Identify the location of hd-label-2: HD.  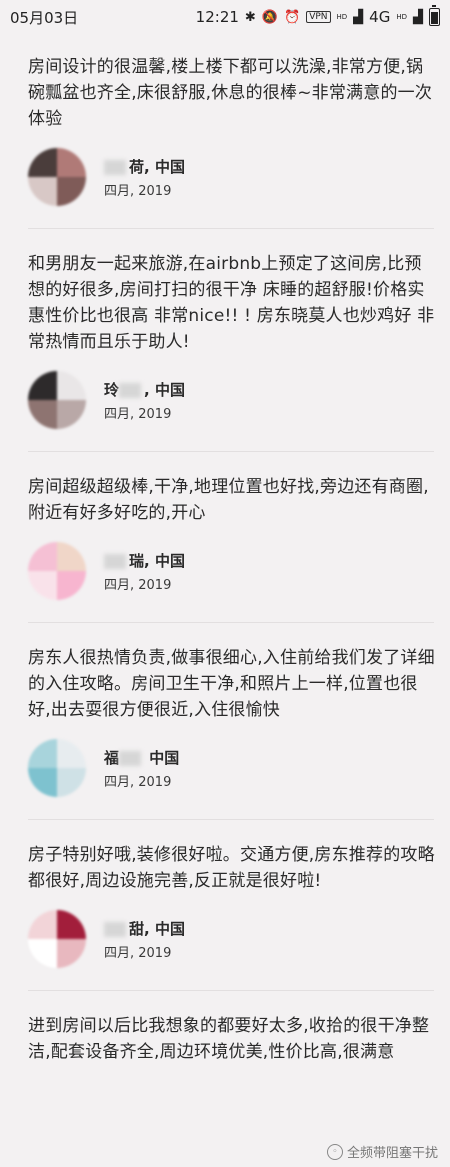
(401, 16).